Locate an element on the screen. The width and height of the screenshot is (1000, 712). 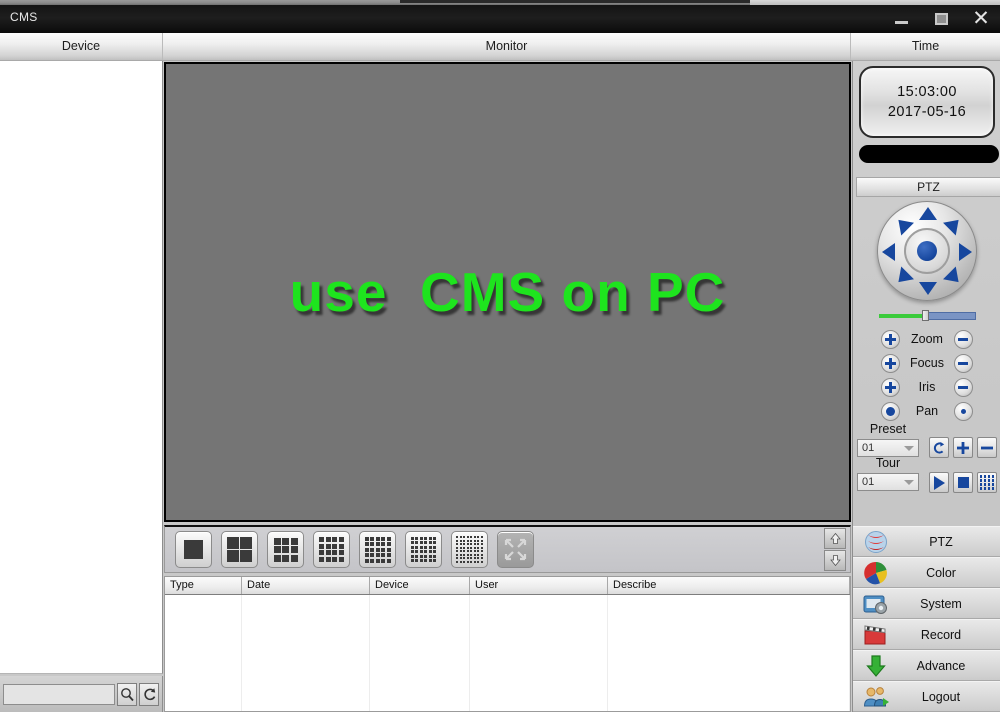
log-table-body is located at coordinates (507, 653).